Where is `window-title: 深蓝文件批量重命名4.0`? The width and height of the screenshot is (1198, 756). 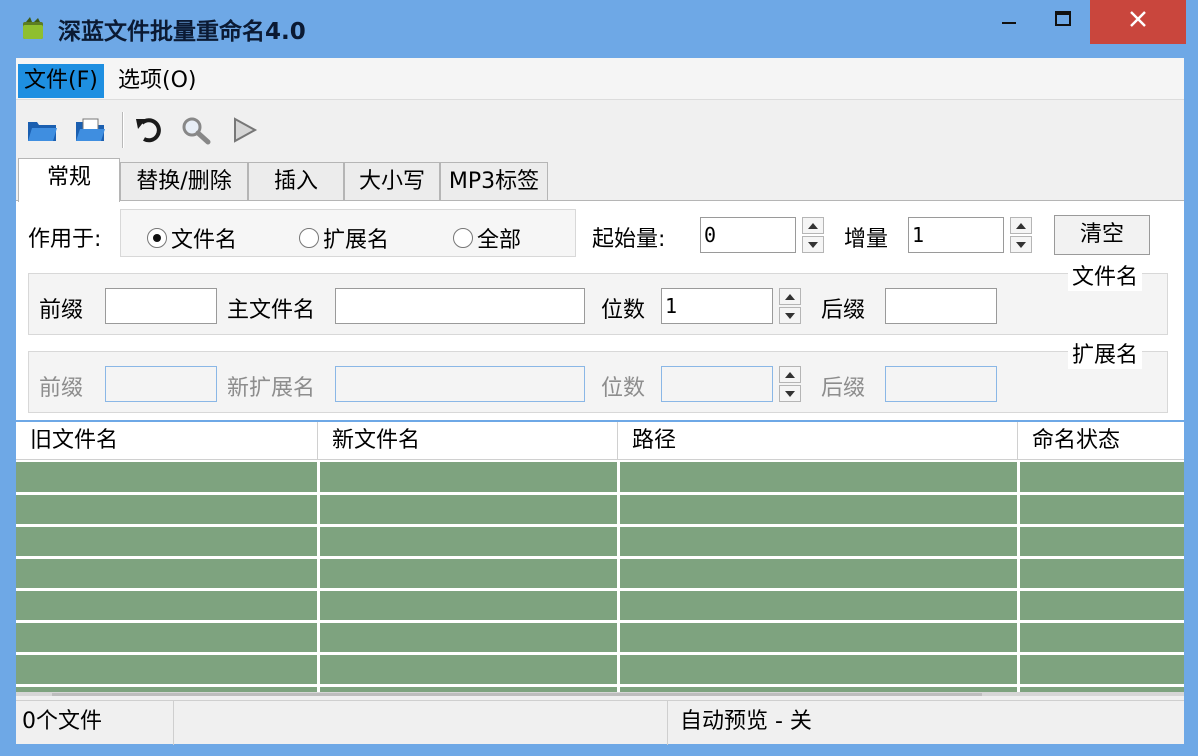 window-title: 深蓝文件批量重命名4.0 is located at coordinates (182, 32).